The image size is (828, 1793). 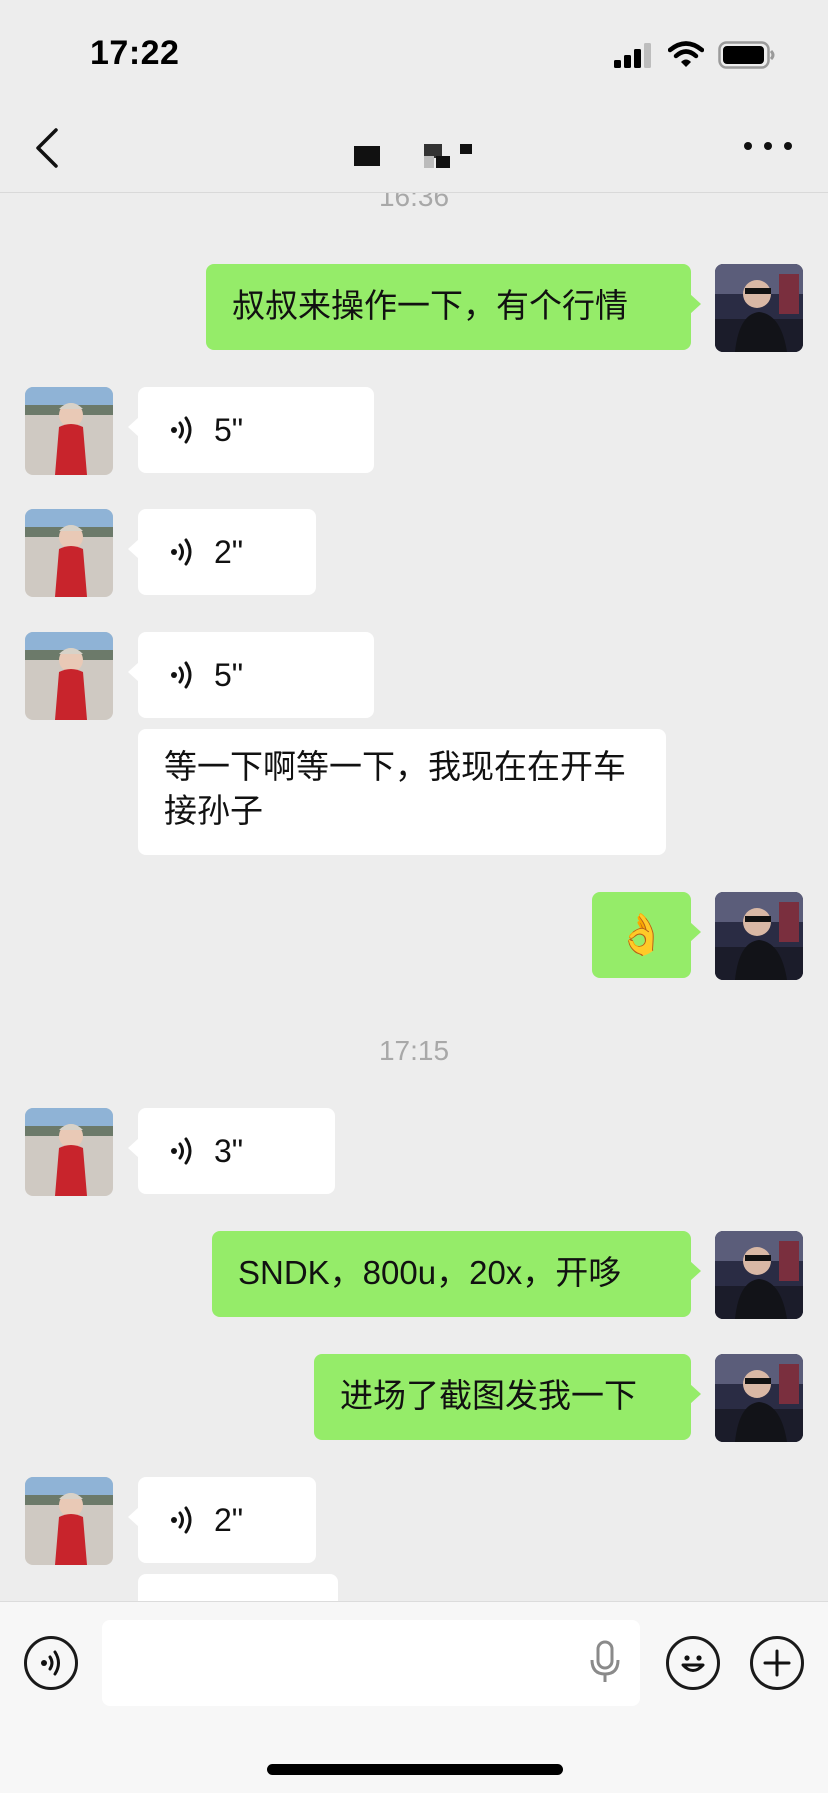 I want to click on signal-icon, so click(x=632, y=55).